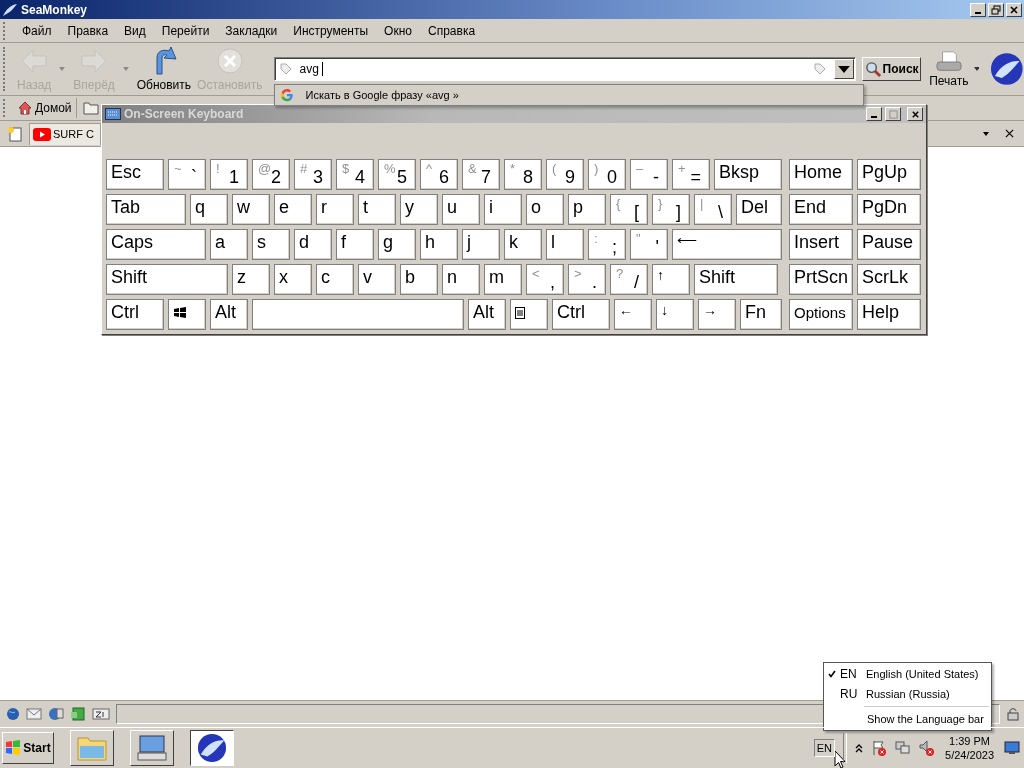  I want to click on address-book-icon, so click(78, 714).